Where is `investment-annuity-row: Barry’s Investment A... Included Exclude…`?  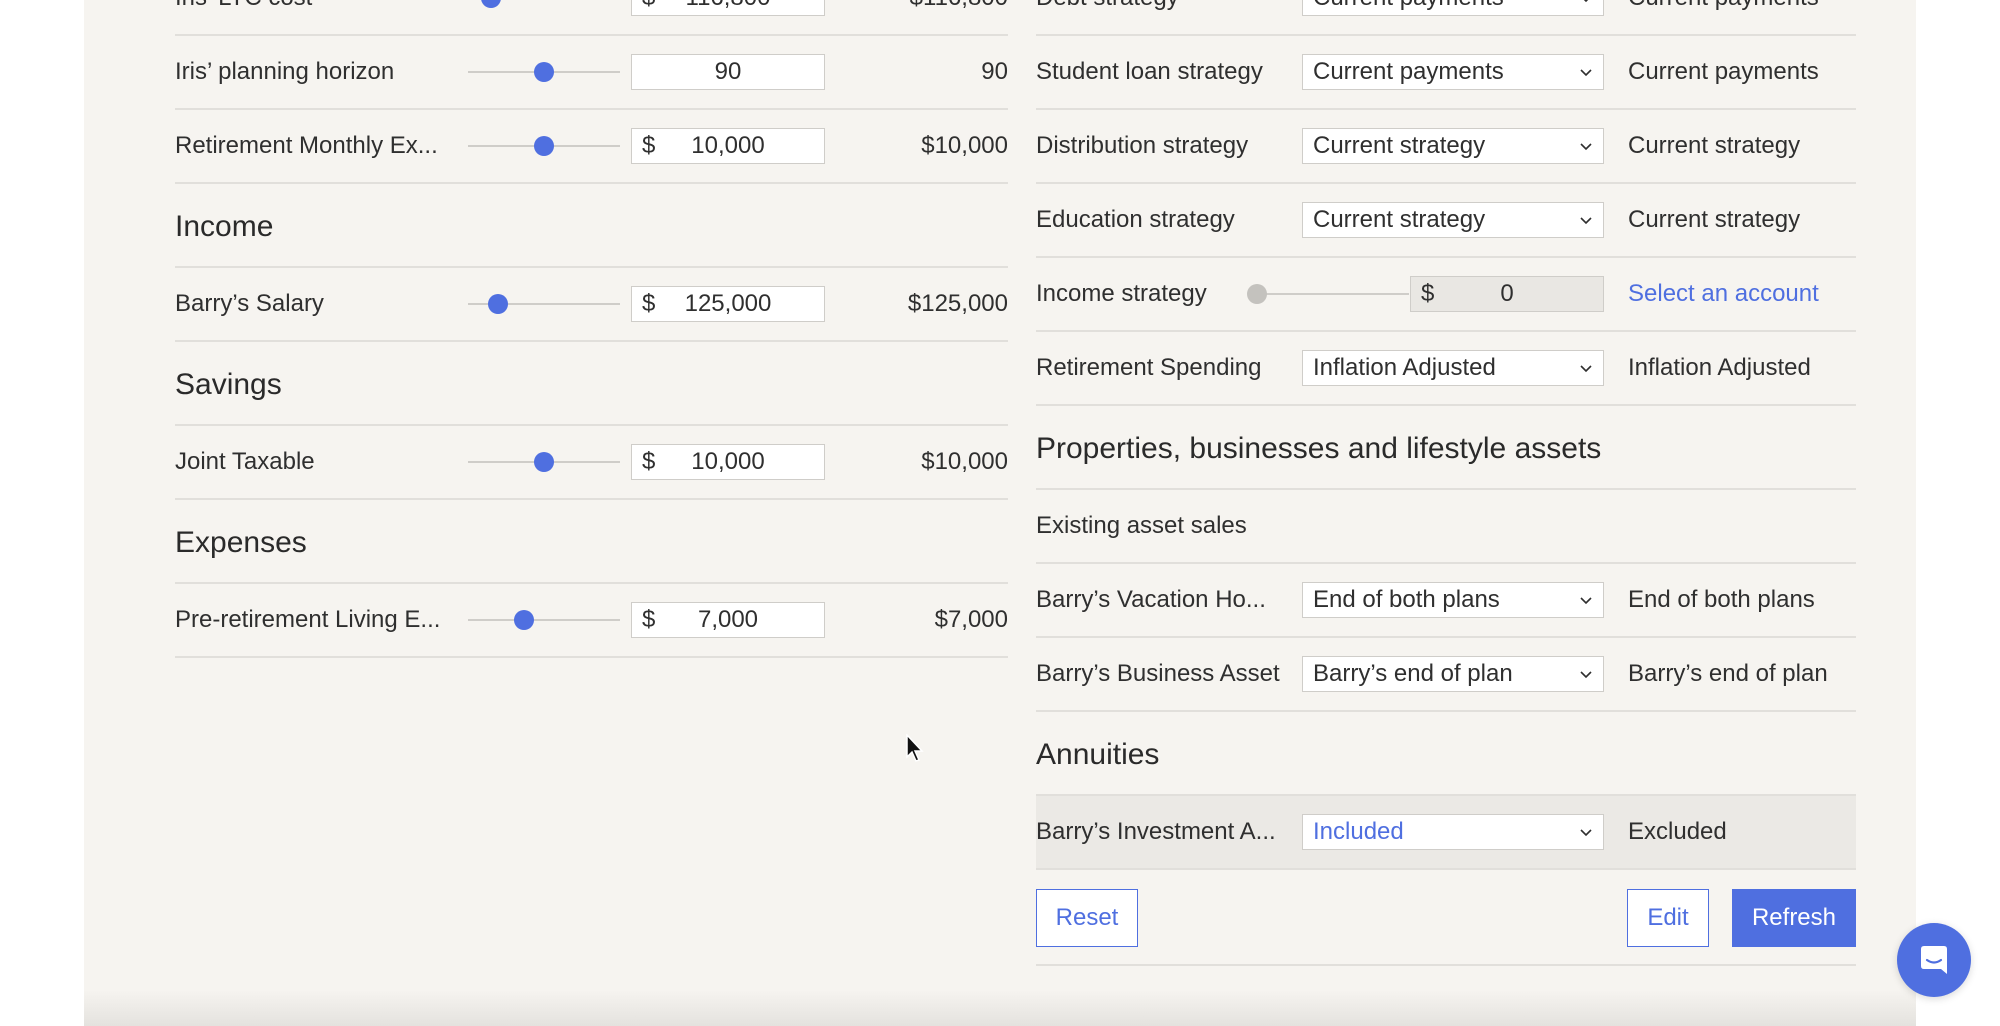 investment-annuity-row: Barry’s Investment A... Included Exclude… is located at coordinates (1446, 833).